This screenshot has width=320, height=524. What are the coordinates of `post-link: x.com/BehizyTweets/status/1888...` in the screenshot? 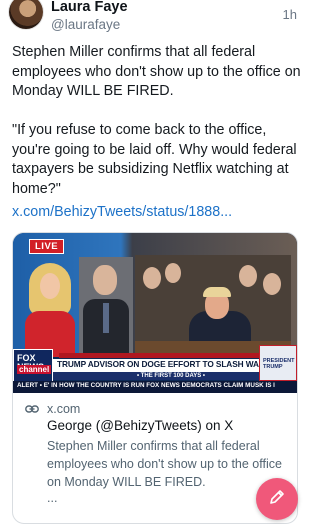 It's located at (122, 212).